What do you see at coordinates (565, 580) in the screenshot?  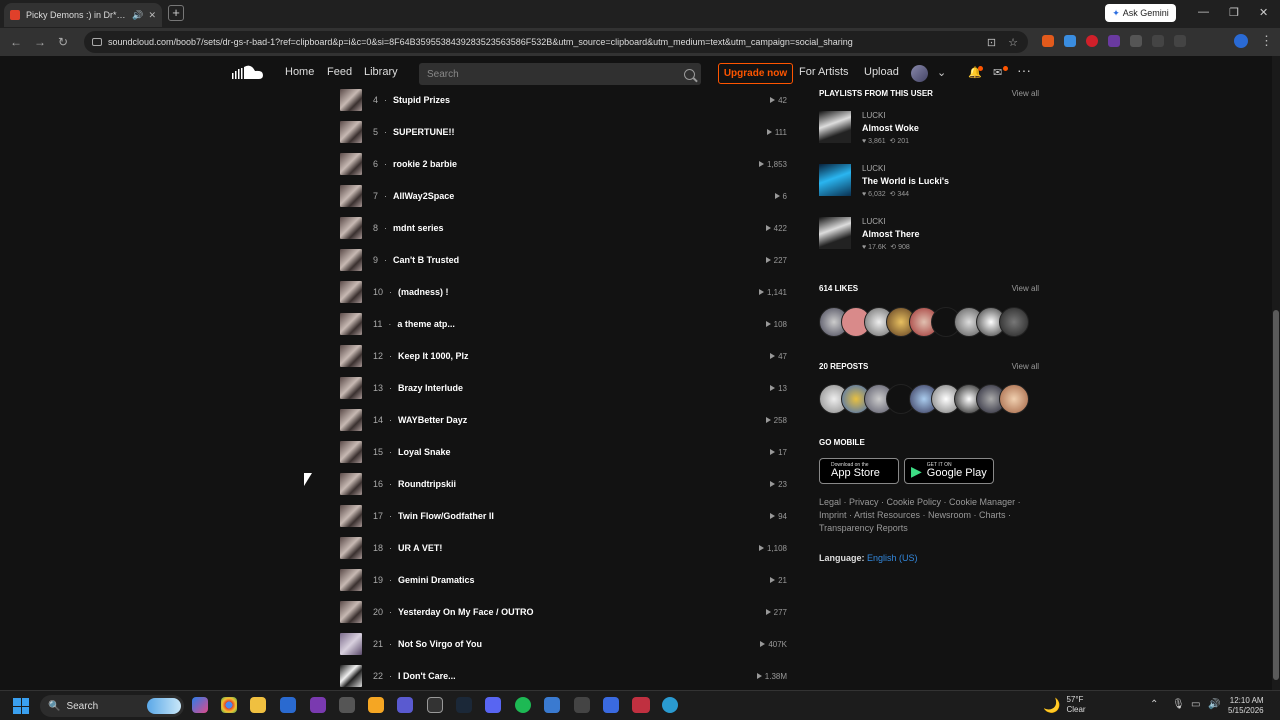 I see `track-row: 19 · Gemini Dramatics 21` at bounding box center [565, 580].